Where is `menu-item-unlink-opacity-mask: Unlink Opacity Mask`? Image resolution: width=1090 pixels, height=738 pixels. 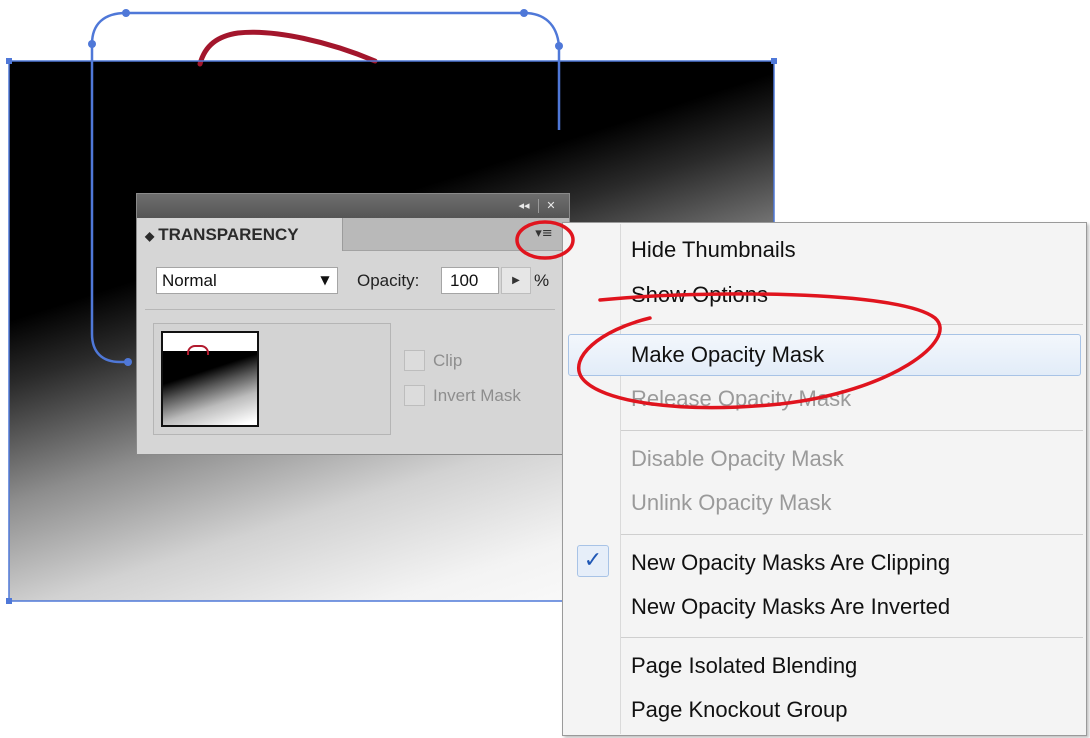
menu-item-unlink-opacity-mask: Unlink Opacity Mask is located at coordinates (851, 503).